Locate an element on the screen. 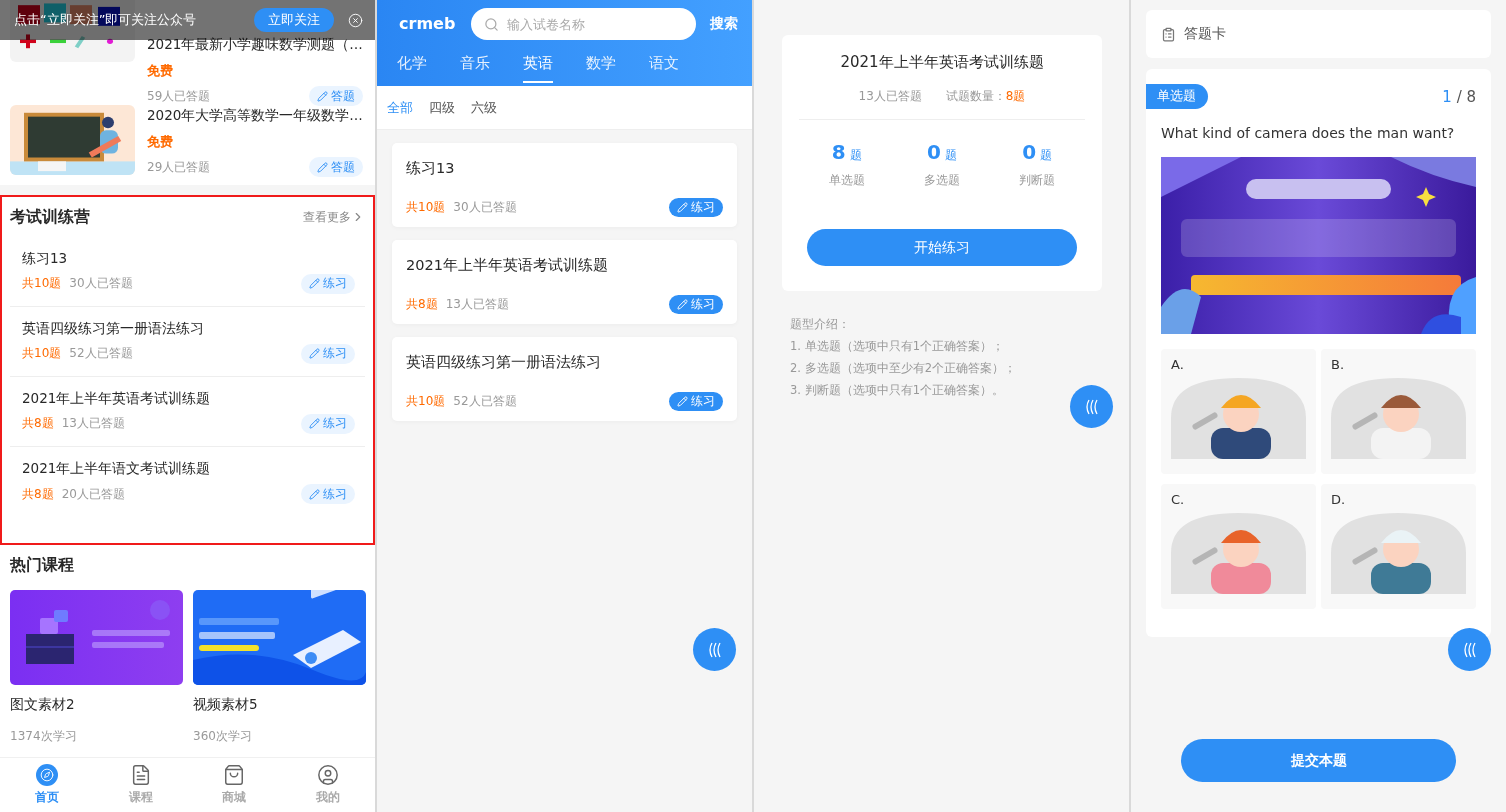 The width and height of the screenshot is (1506, 812). submit-button: 提交本题 is located at coordinates (1318, 760).